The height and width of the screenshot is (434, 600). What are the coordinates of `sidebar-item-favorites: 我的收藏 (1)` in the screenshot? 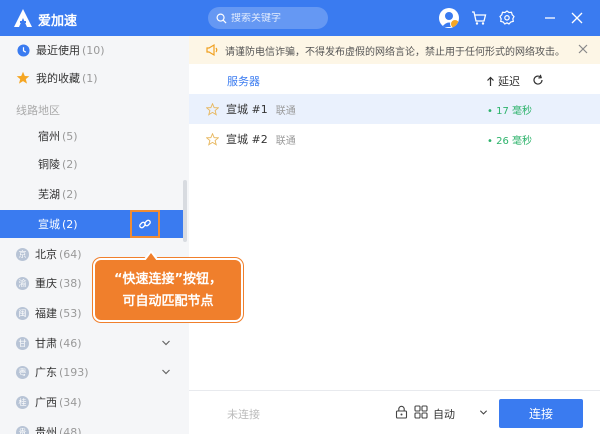 It's located at (90, 78).